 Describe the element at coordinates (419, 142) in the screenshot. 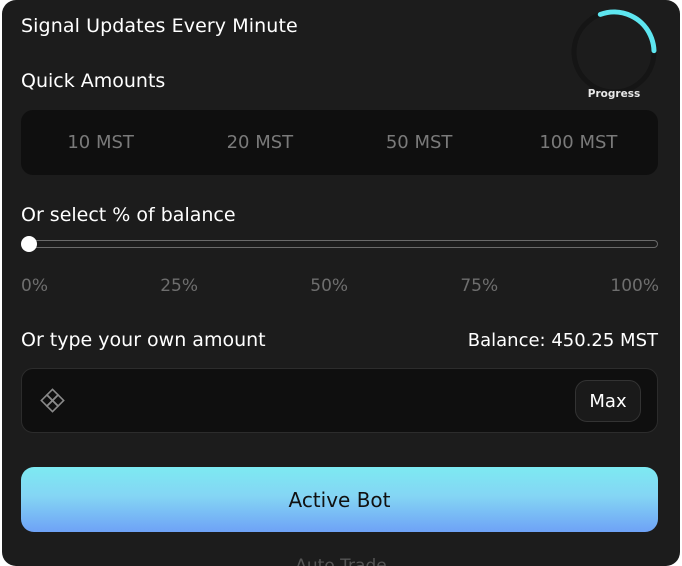

I see `quick-amount-50-button: 50 MST` at that location.